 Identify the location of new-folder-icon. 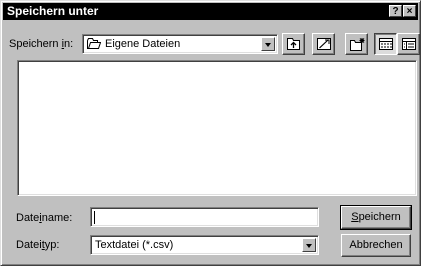
(357, 44).